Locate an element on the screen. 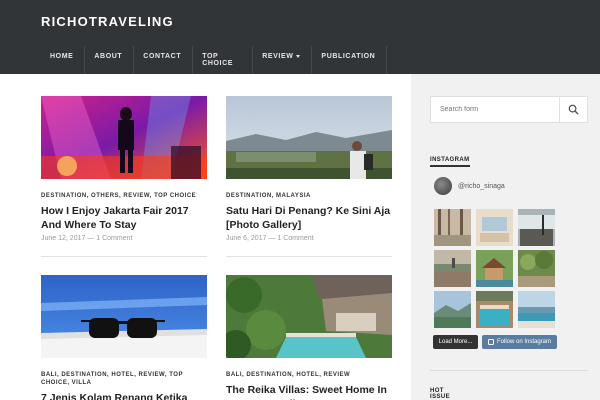  chevron-down-icon is located at coordinates (298, 56).